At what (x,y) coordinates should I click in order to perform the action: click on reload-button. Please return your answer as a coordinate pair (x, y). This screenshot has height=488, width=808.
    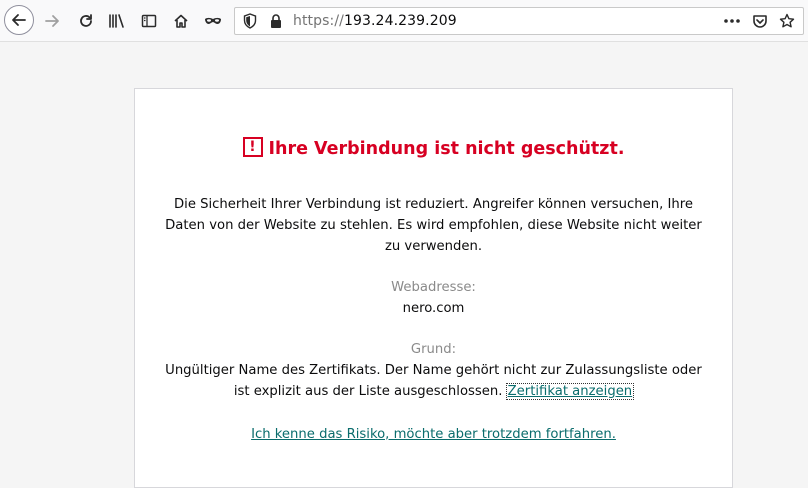
    Looking at the image, I should click on (86, 21).